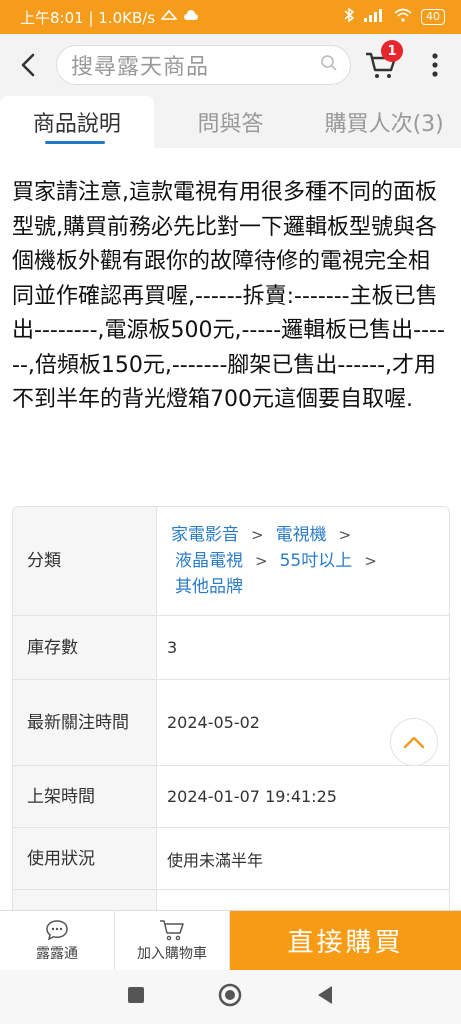  I want to click on cart-icon, so click(172, 929).